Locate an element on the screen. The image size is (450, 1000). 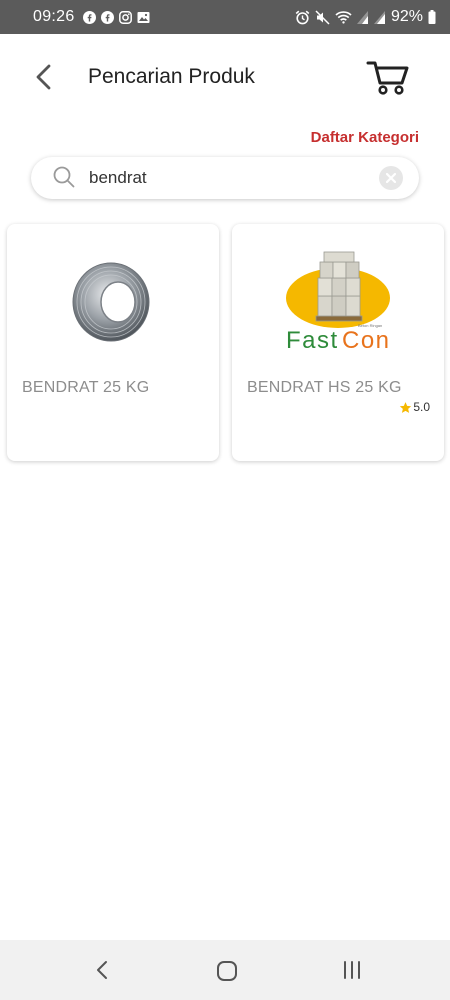
app-header: Pencarian Produk is located at coordinates (225, 79).